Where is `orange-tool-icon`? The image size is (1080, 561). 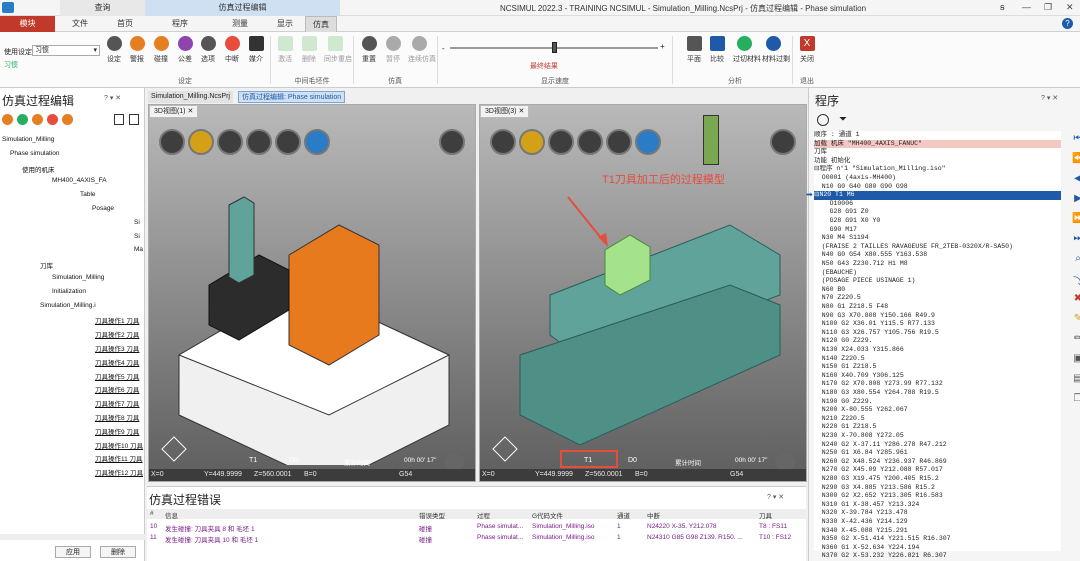
orange-tool-icon is located at coordinates (7, 119).